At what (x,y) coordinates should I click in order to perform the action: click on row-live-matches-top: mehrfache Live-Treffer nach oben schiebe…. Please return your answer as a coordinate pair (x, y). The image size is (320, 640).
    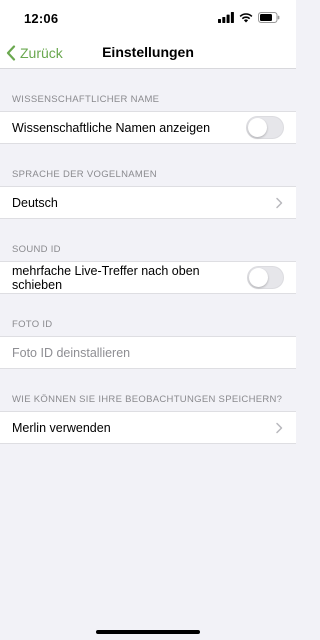
    Looking at the image, I should click on (148, 277).